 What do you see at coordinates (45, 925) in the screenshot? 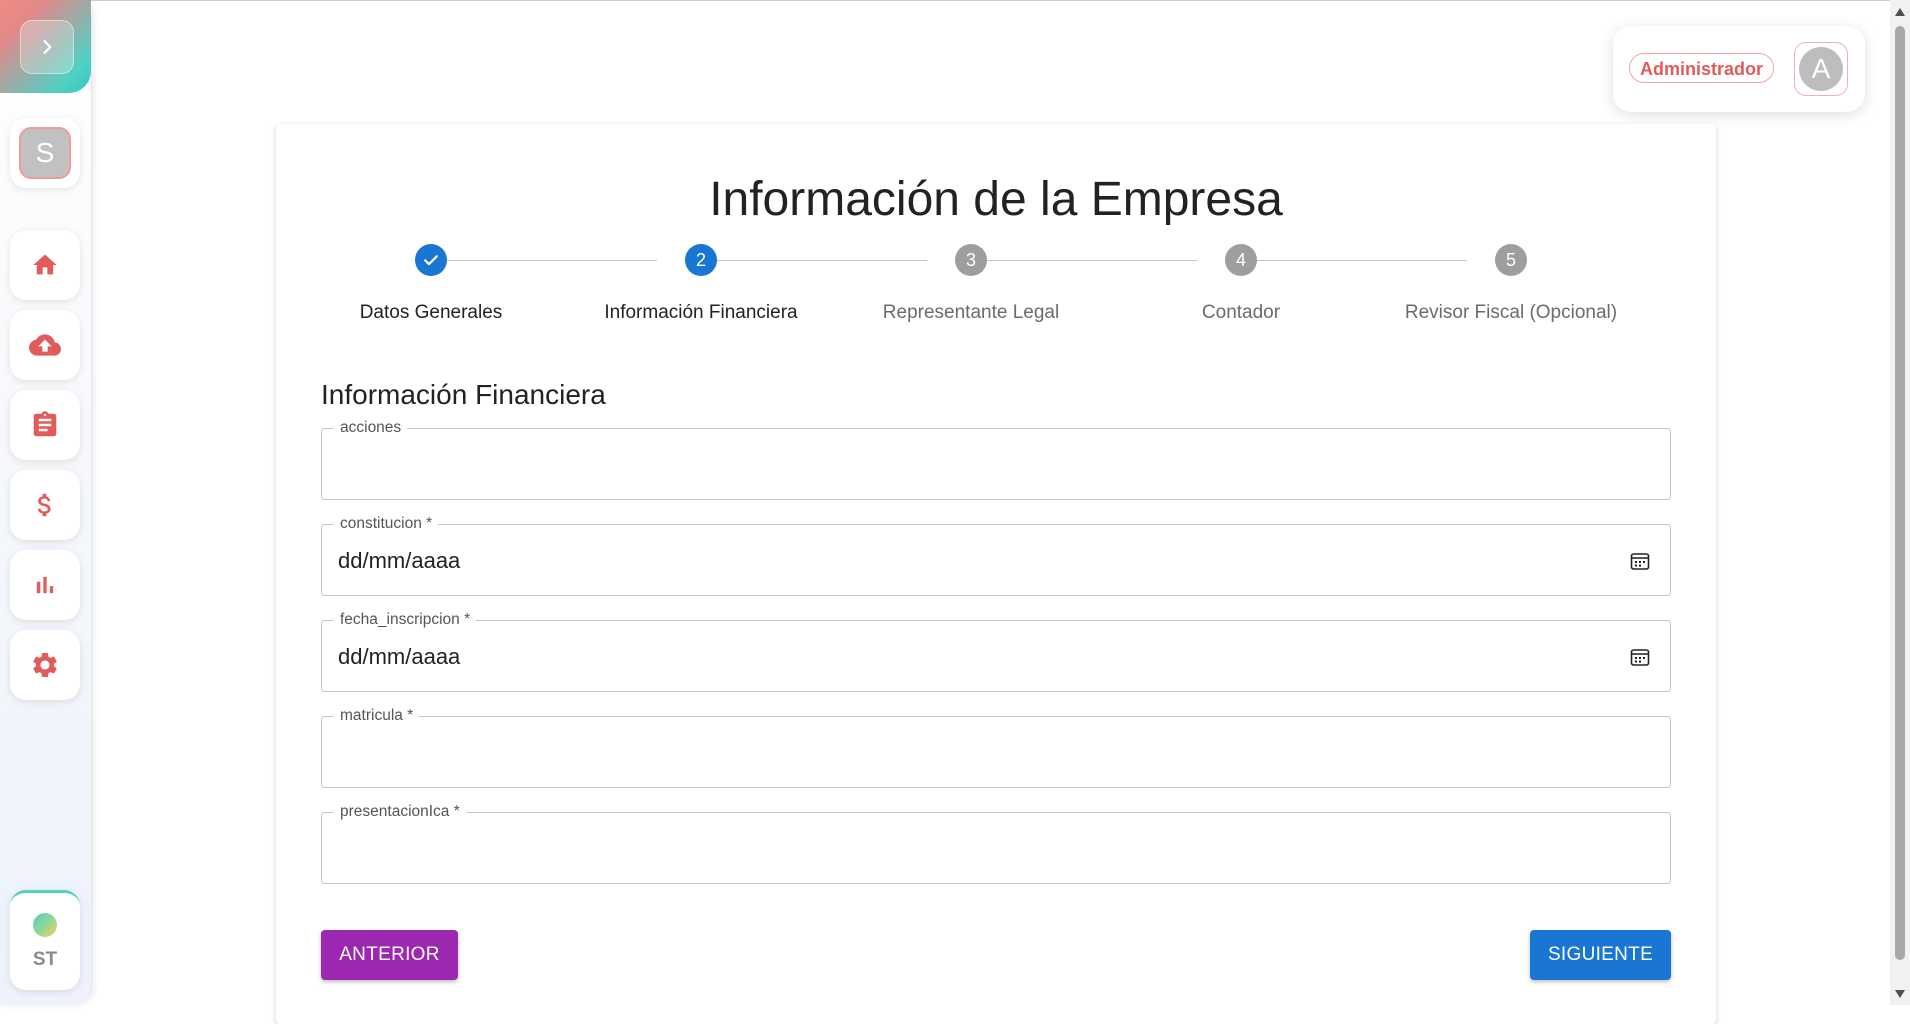
I see `status-dot-icon` at bounding box center [45, 925].